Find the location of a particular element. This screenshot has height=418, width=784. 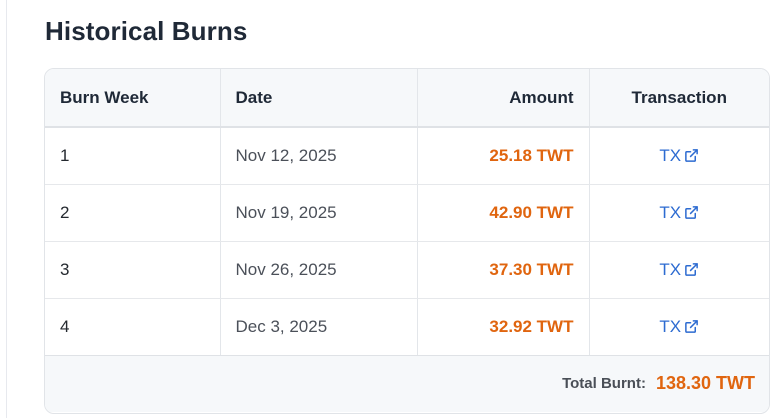

cell-burn-week: 3 is located at coordinates (132, 270).